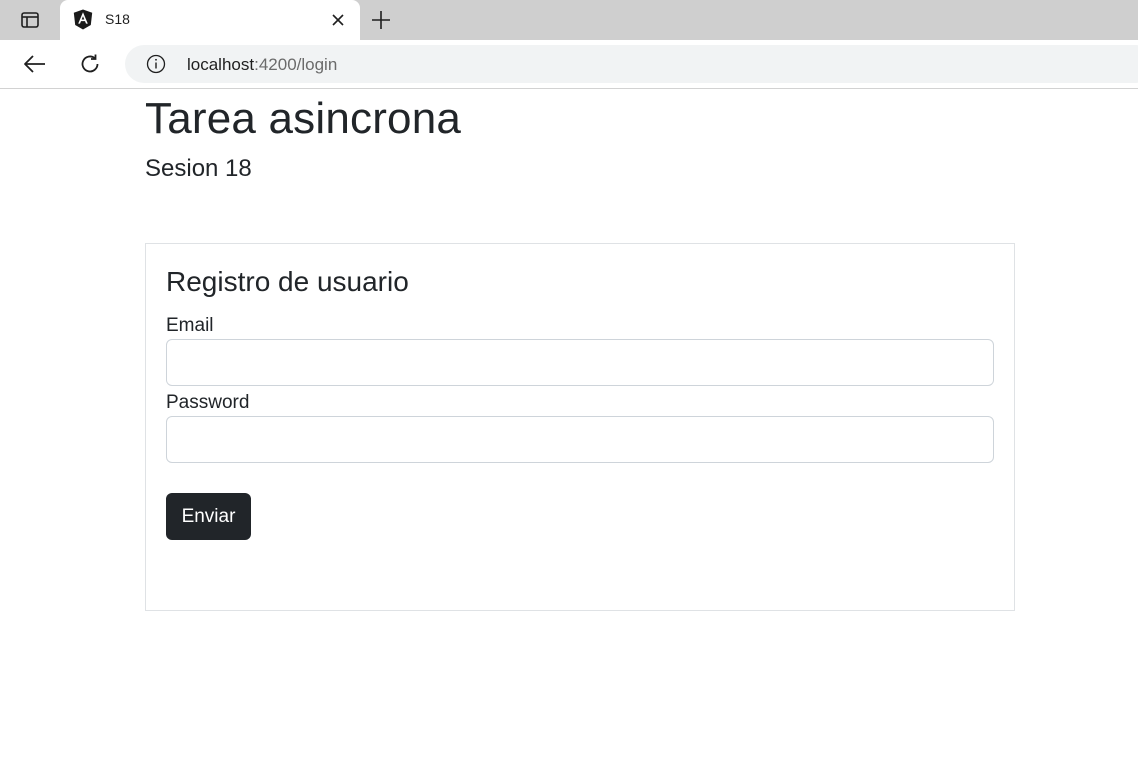 This screenshot has height=762, width=1138. Describe the element at coordinates (83, 19) in the screenshot. I see `angular-logo-icon` at that location.